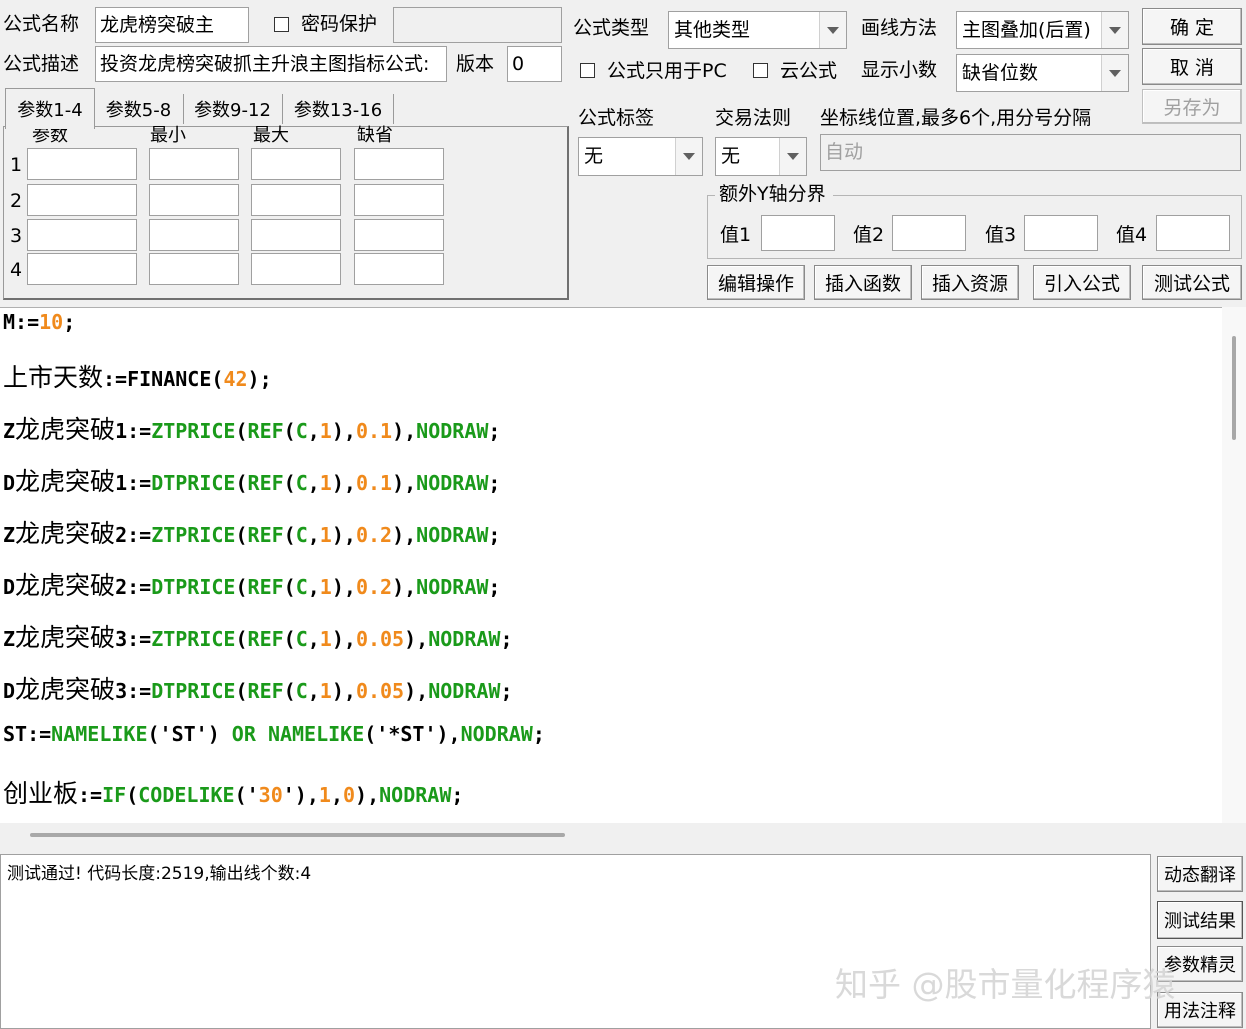 The width and height of the screenshot is (1246, 1029). Describe the element at coordinates (159, 874) in the screenshot. I see `output-text: 测试通过! 代码长度:2519,输出线个数:4` at that location.